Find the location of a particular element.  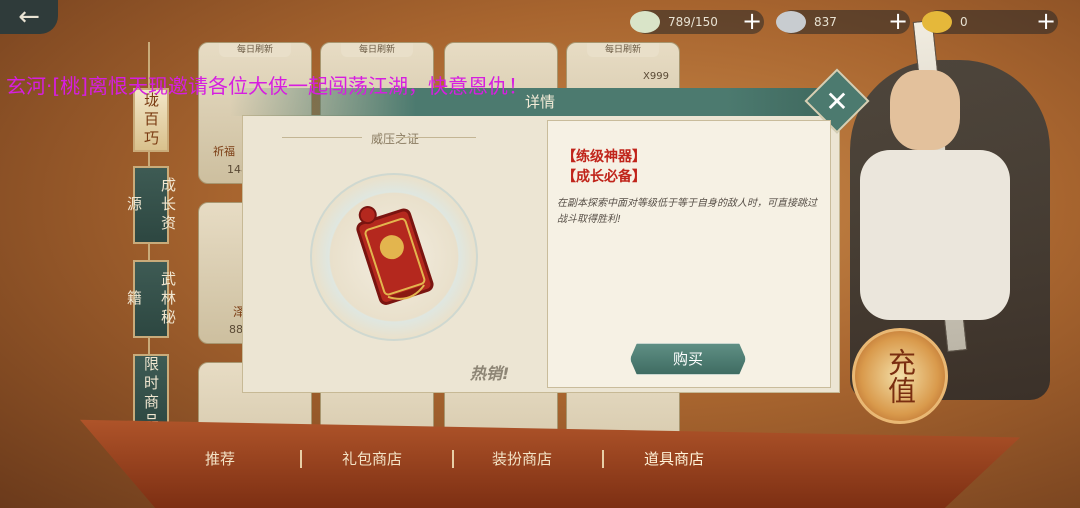

card-item-name: 祈福 is located at coordinates (224, 151).